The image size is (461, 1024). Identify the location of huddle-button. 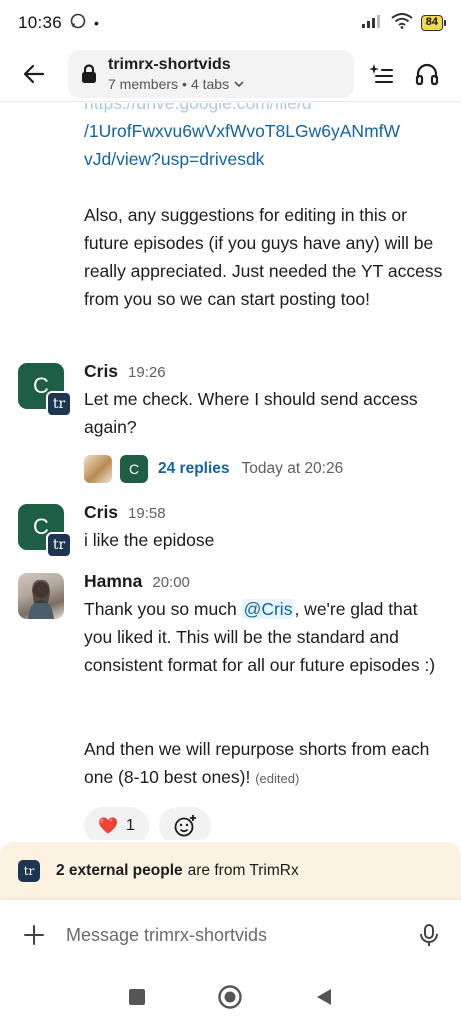
(427, 74).